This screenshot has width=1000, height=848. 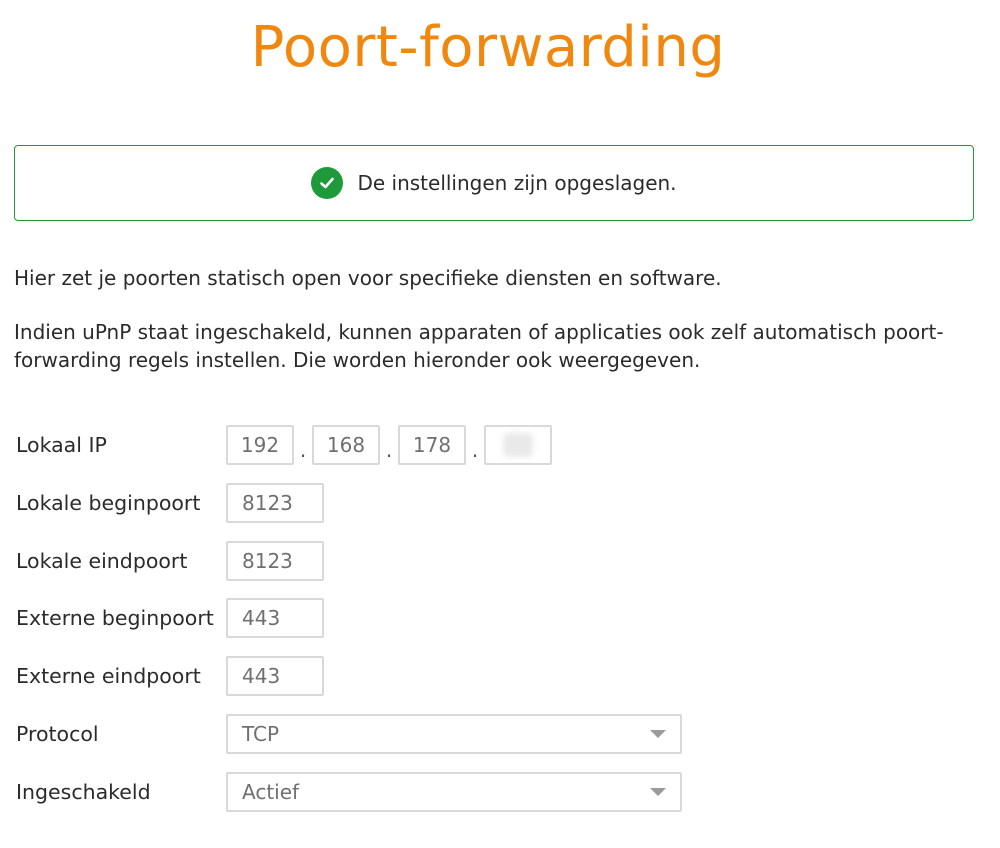 I want to click on external-end-port-row: Externe eindpoort 443, so click(x=170, y=676).